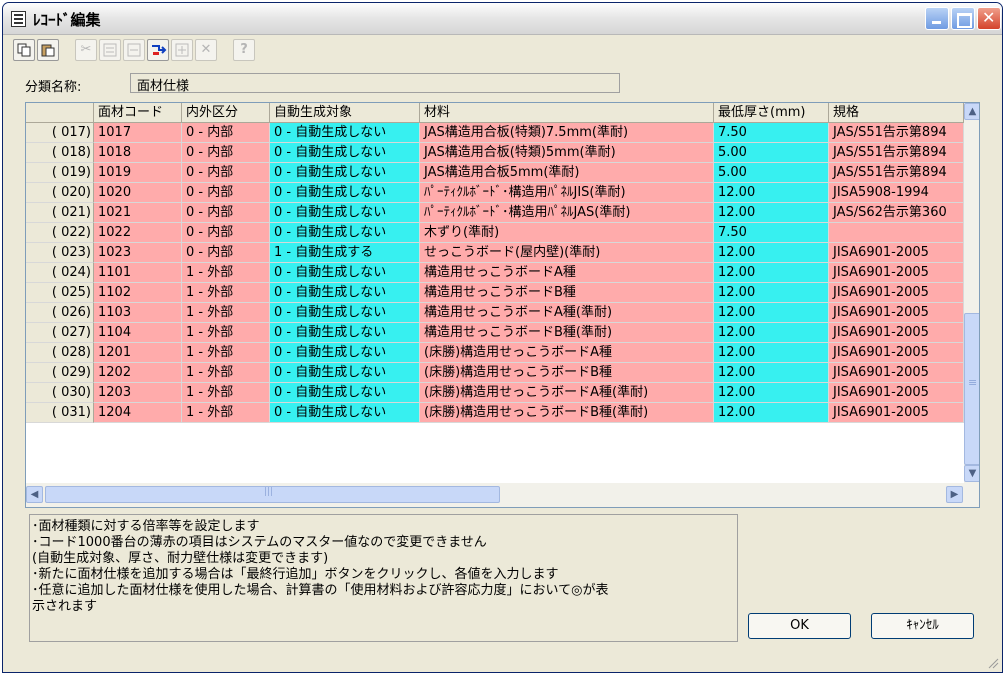 This screenshot has width=1005, height=675. Describe the element at coordinates (896, 213) in the screenshot. I see `grid-cell-spec: JAS/S62告示第360` at that location.